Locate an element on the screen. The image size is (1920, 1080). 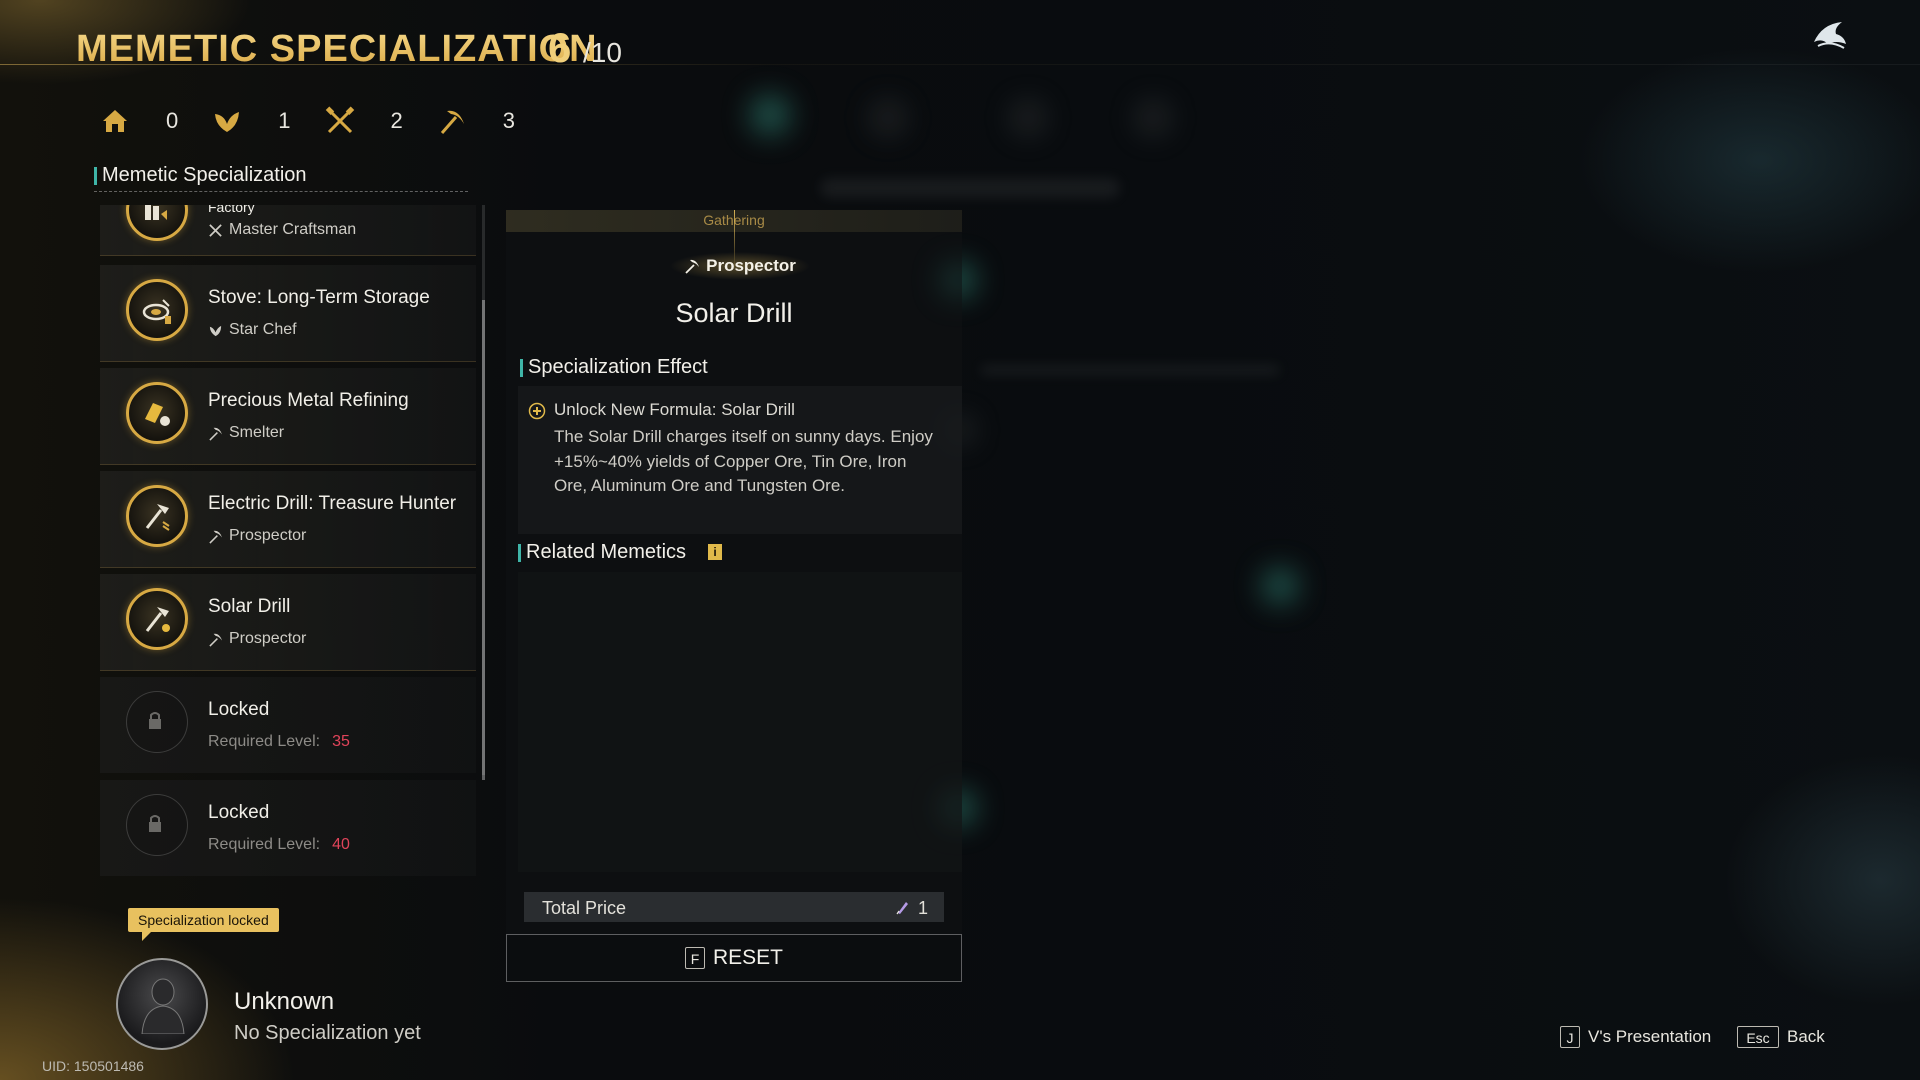
reset-button: F RESET is located at coordinates (734, 958).